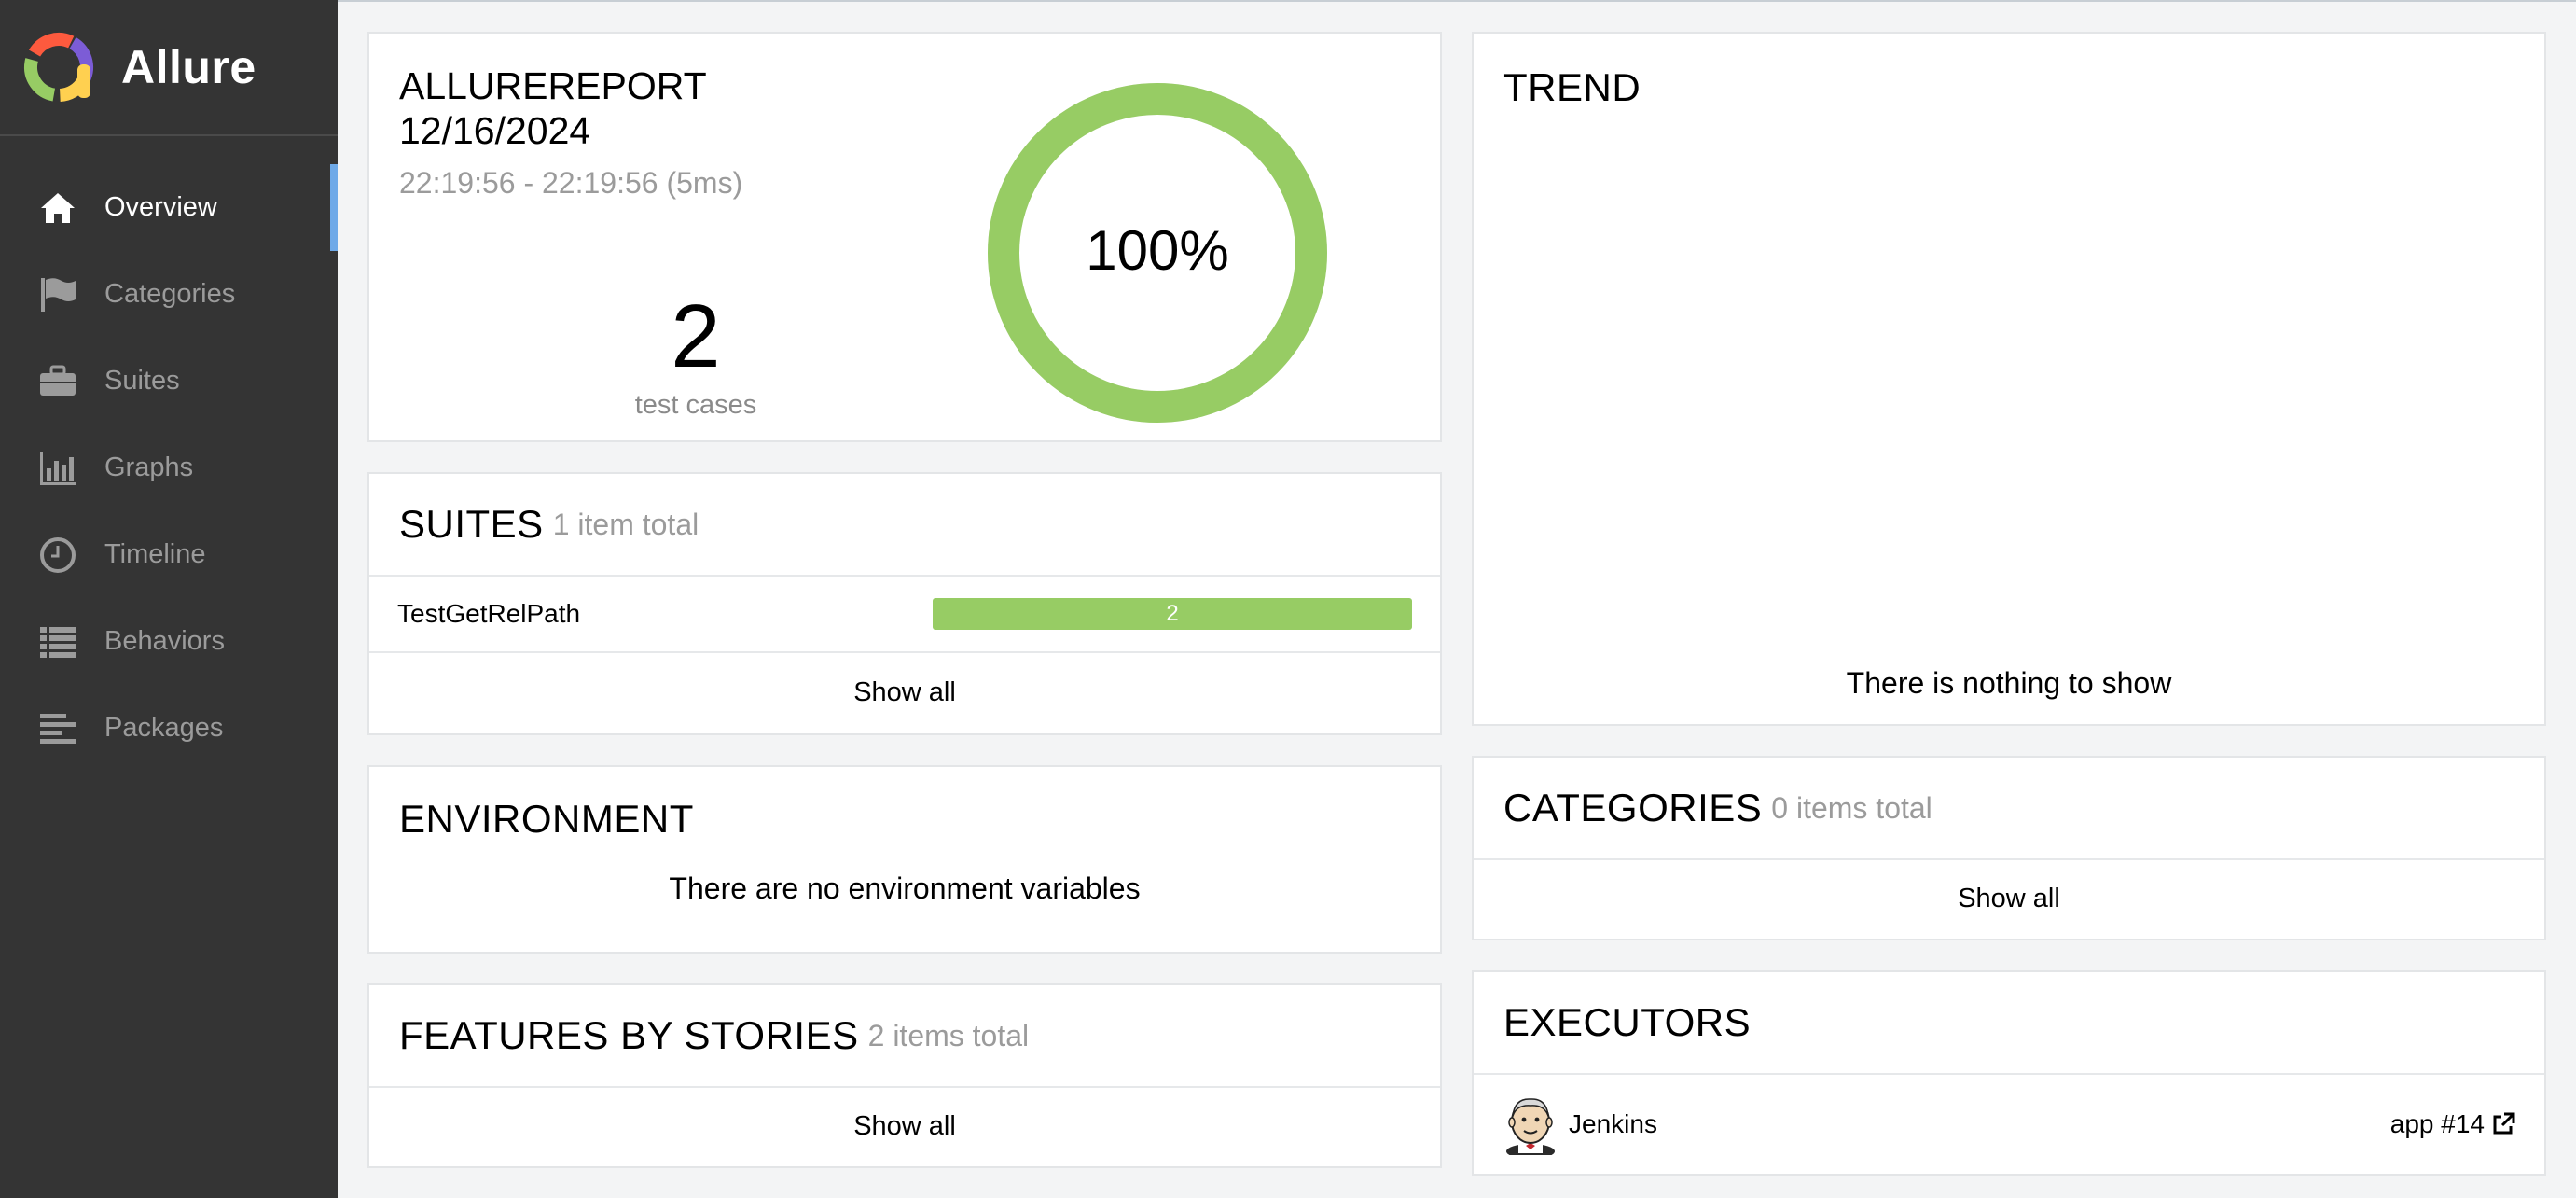 The width and height of the screenshot is (2576, 1198). I want to click on suites-title: SUITES, so click(471, 524).